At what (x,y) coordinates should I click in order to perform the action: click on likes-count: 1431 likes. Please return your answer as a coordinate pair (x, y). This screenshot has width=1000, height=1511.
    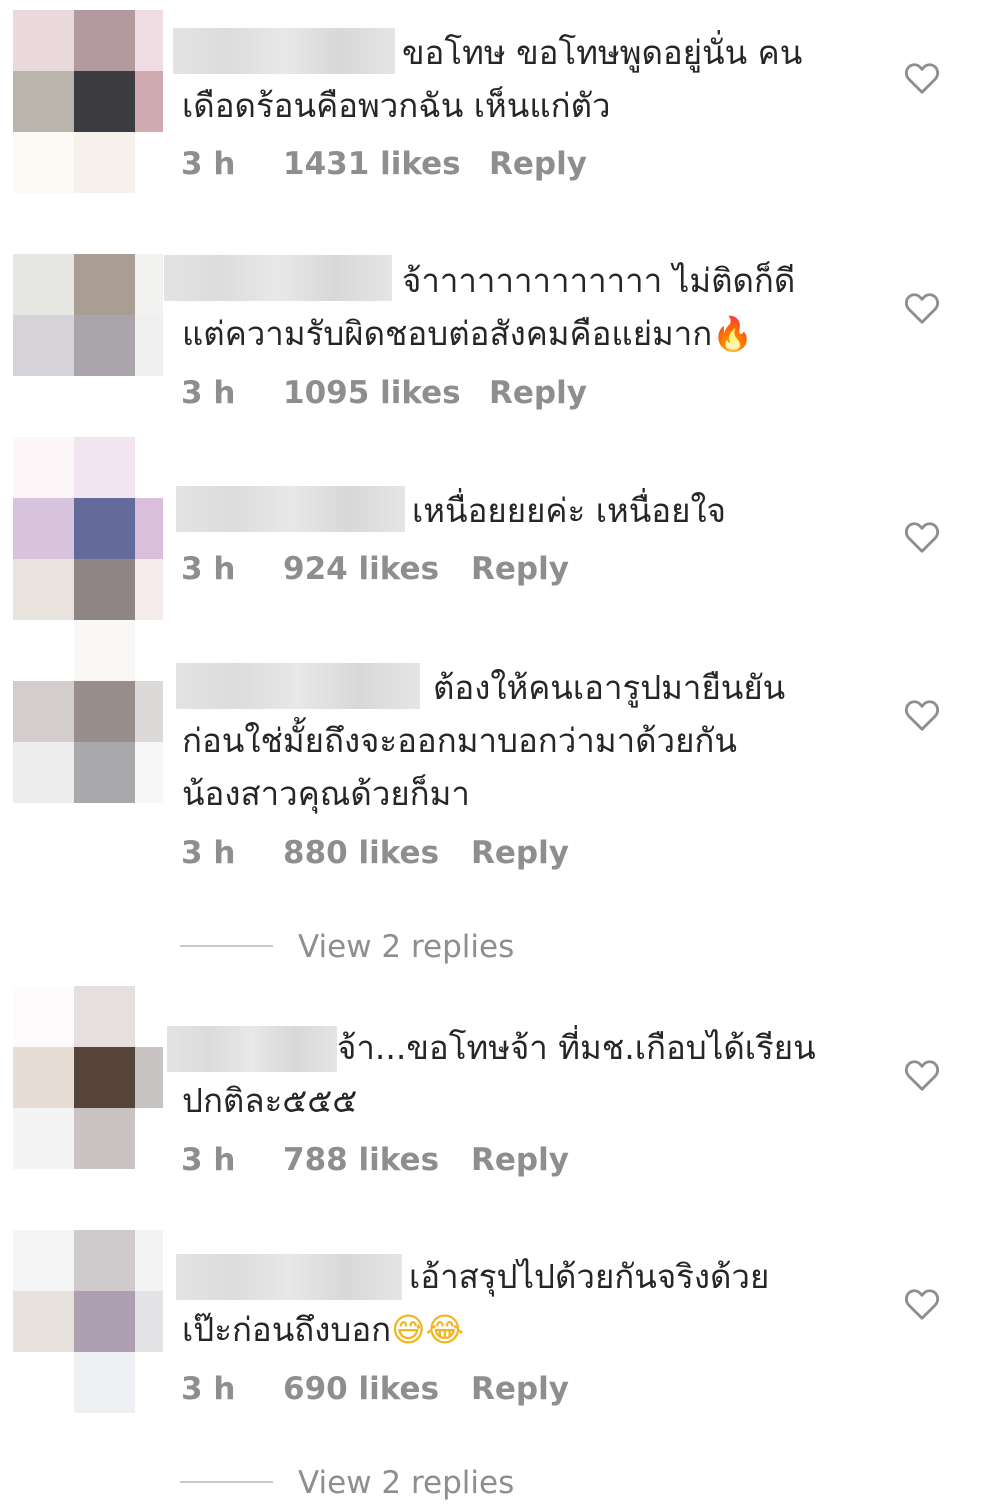
    Looking at the image, I should click on (372, 164).